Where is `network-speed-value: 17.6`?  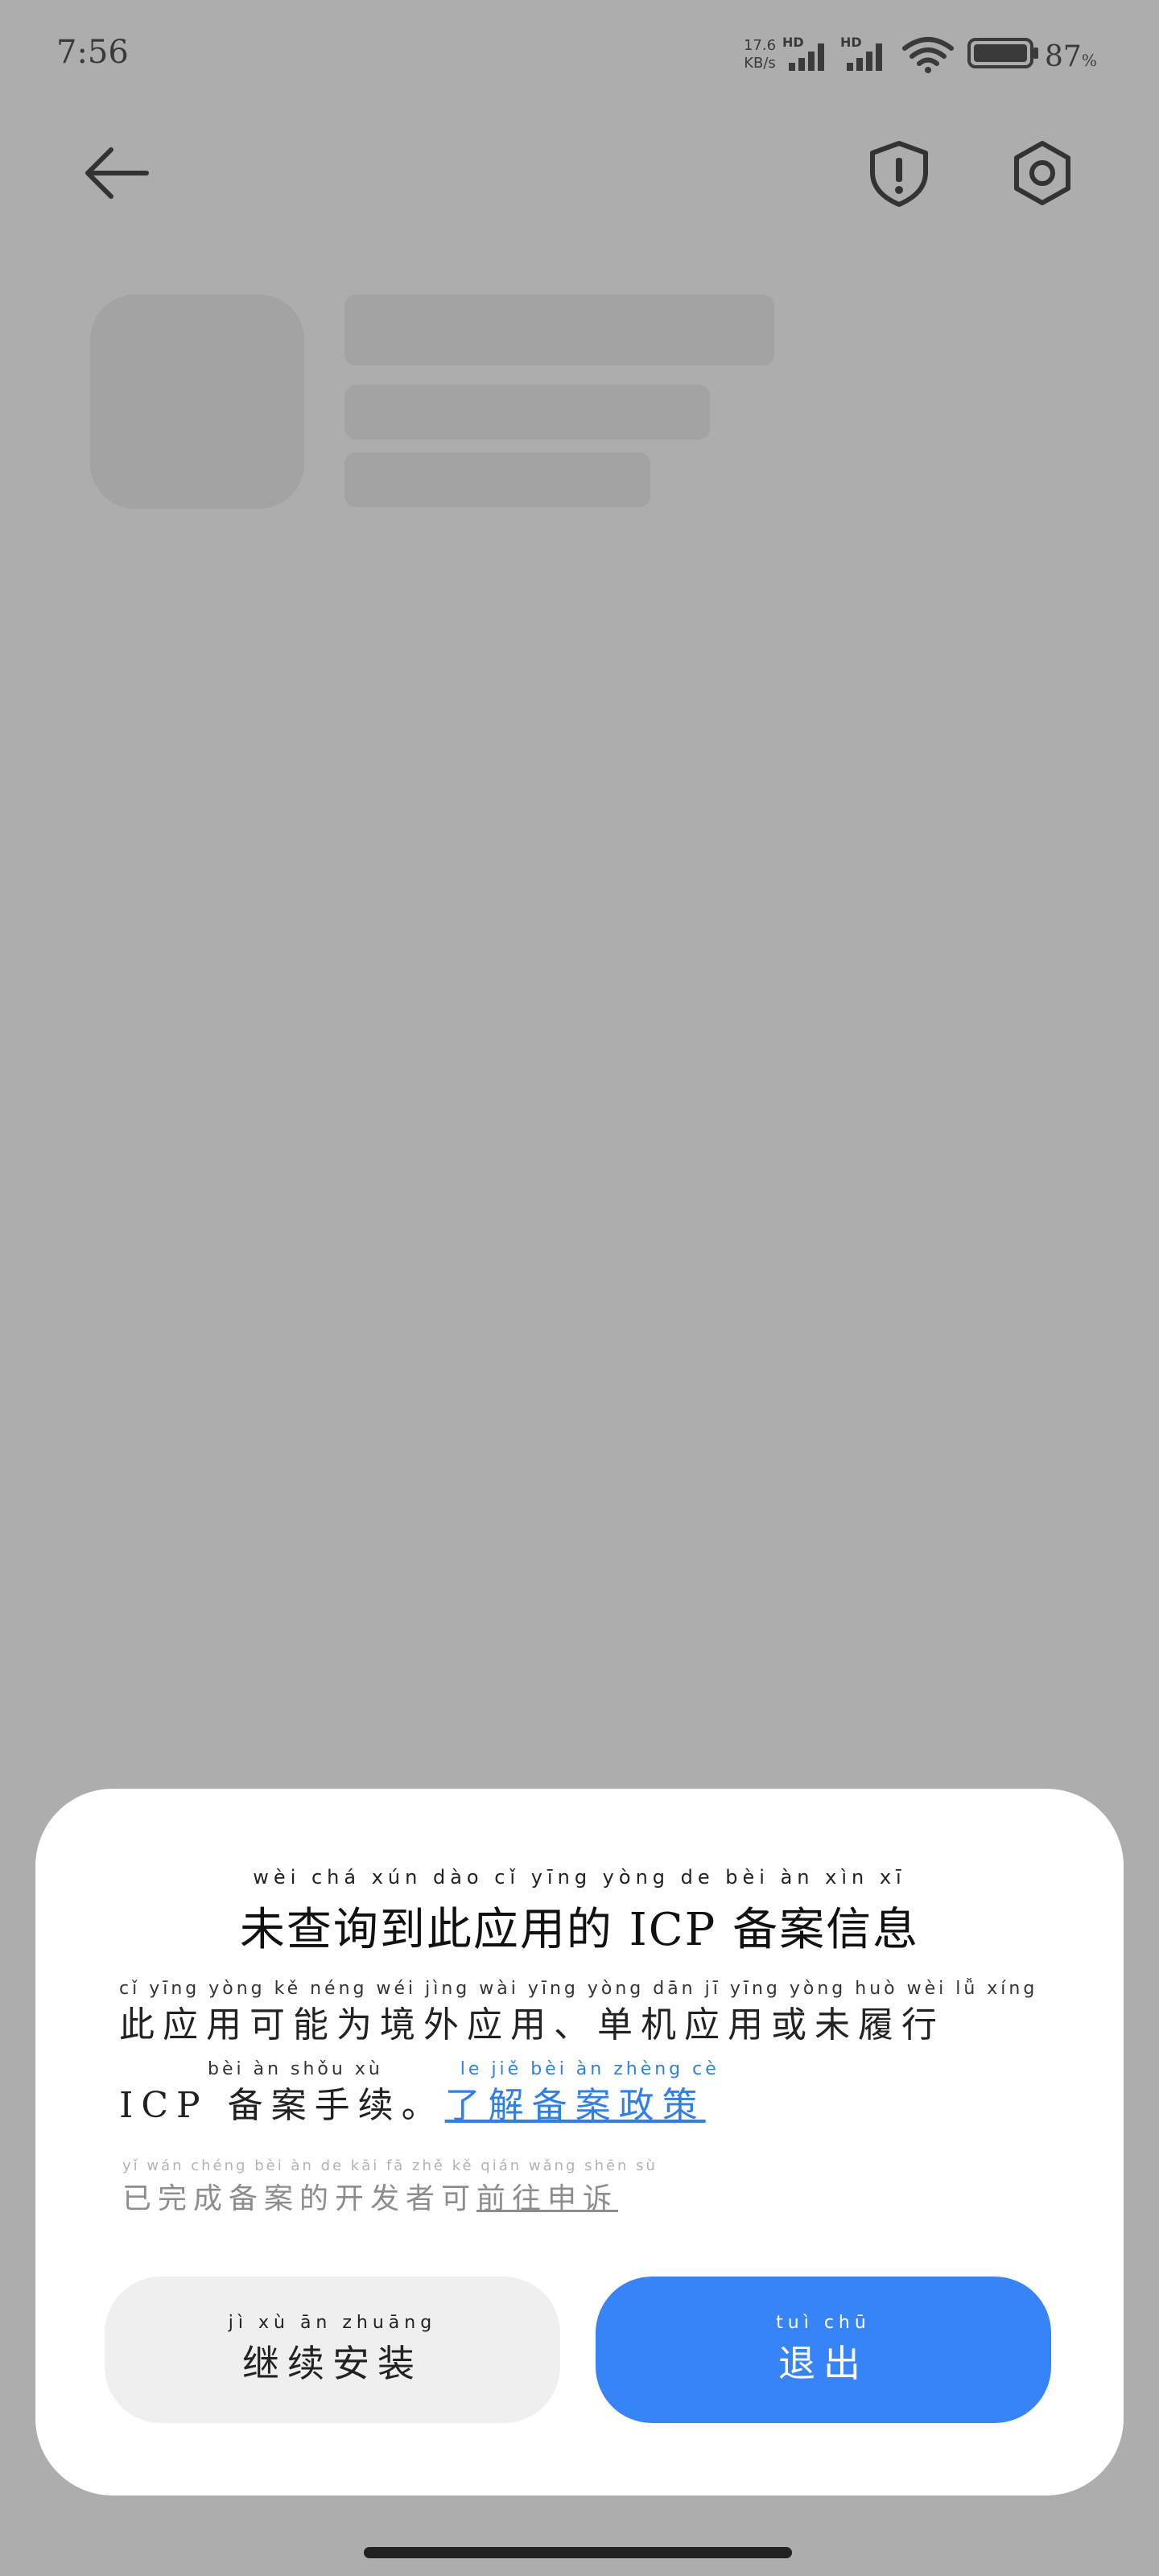
network-speed-value: 17.6 is located at coordinates (760, 45).